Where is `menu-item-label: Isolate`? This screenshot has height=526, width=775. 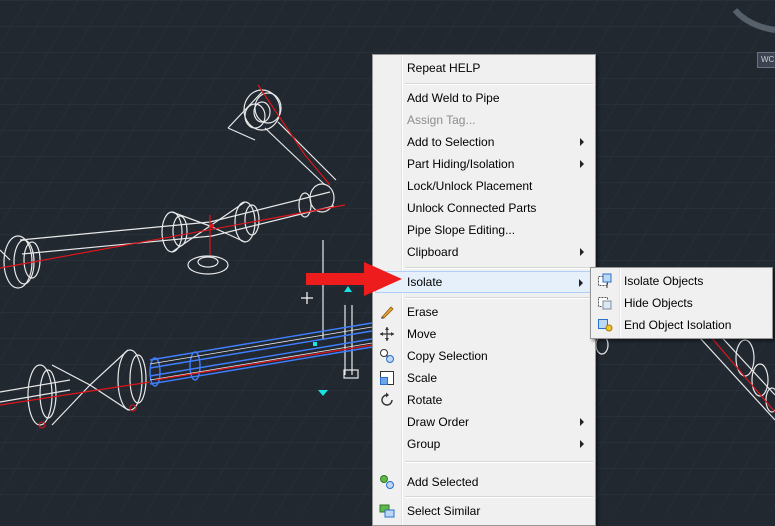 menu-item-label: Isolate is located at coordinates (425, 282).